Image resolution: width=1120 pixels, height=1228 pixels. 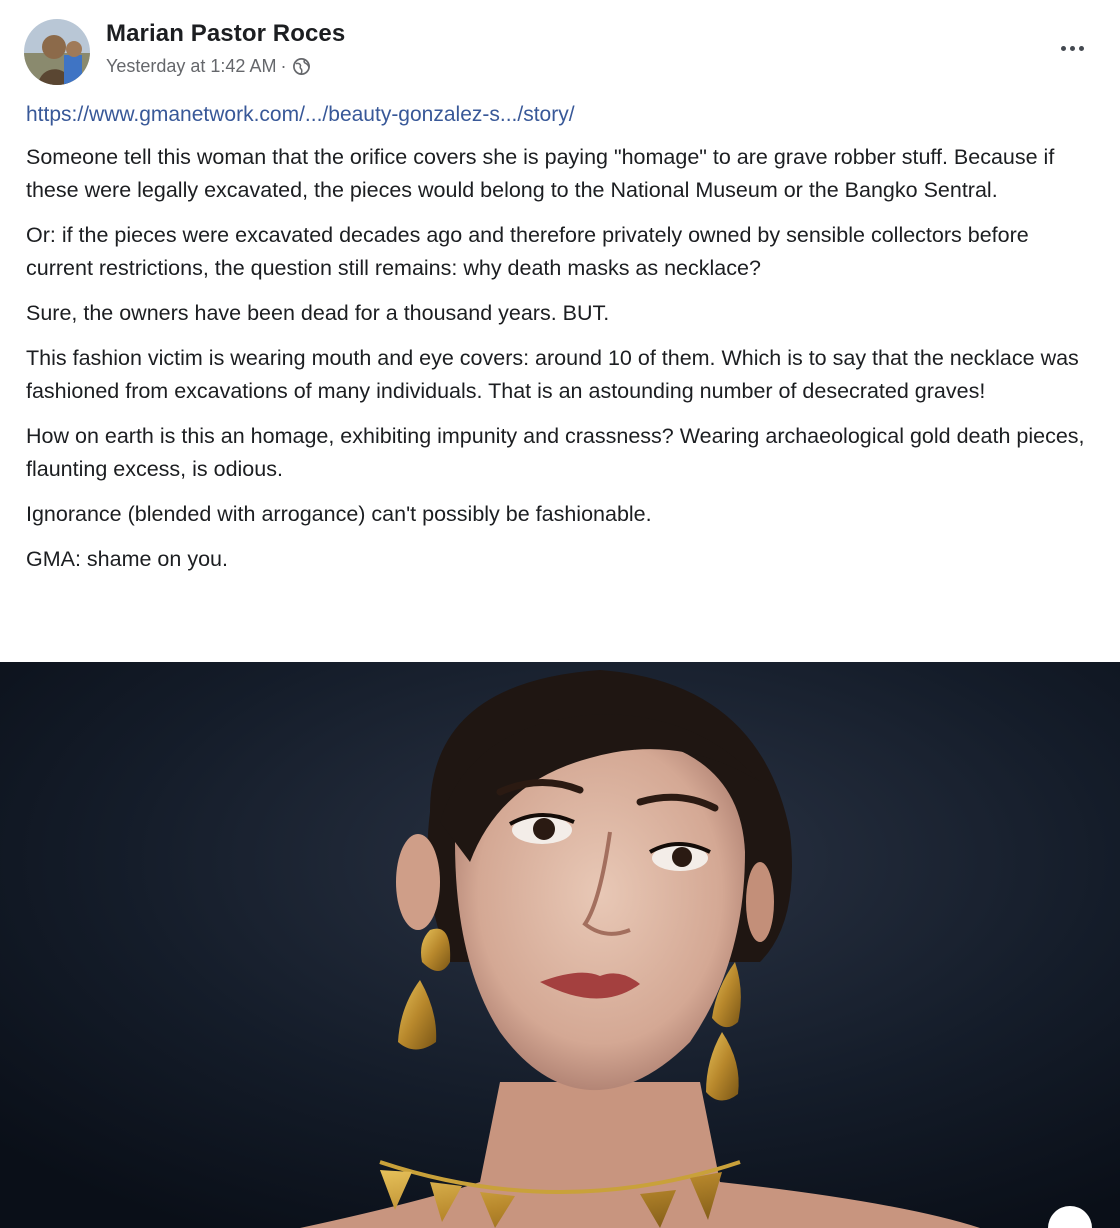 What do you see at coordinates (127, 559) in the screenshot?
I see `post-paragraph: GMA: shame on you.` at bounding box center [127, 559].